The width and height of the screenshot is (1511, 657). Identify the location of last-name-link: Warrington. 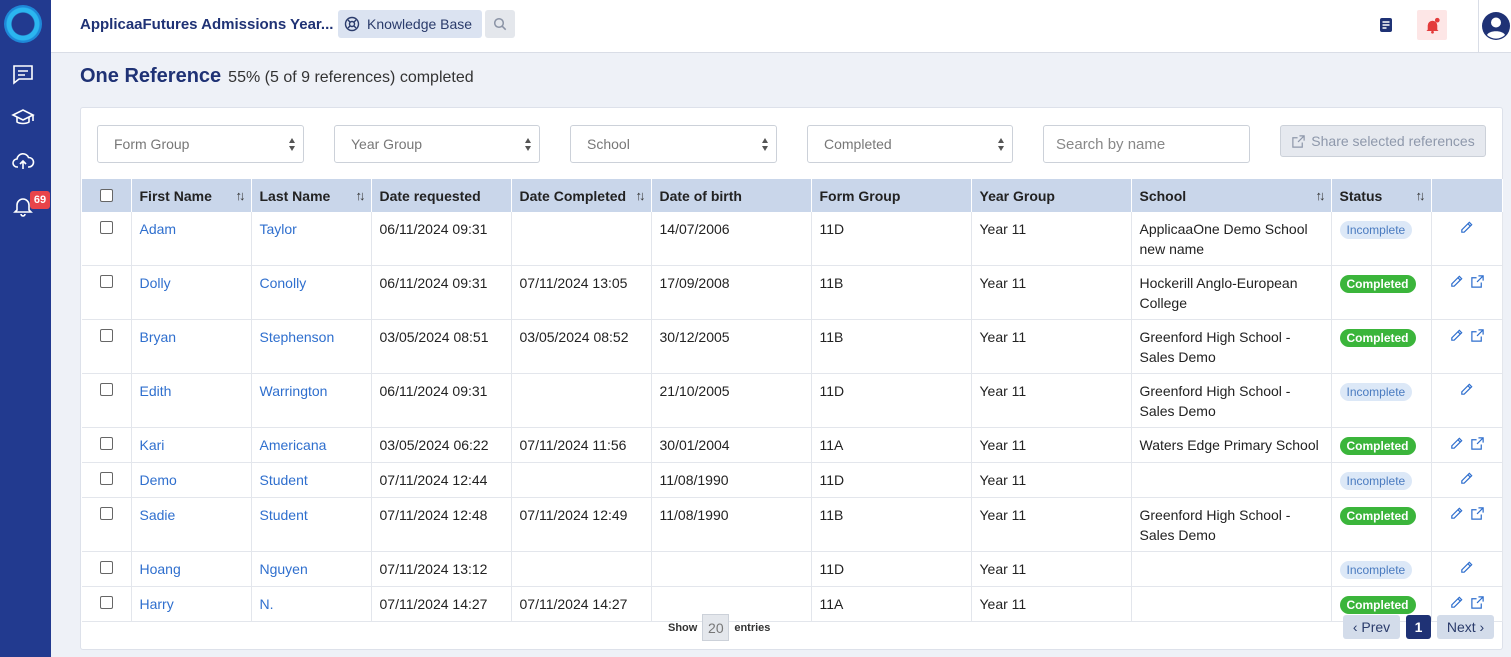
(294, 391).